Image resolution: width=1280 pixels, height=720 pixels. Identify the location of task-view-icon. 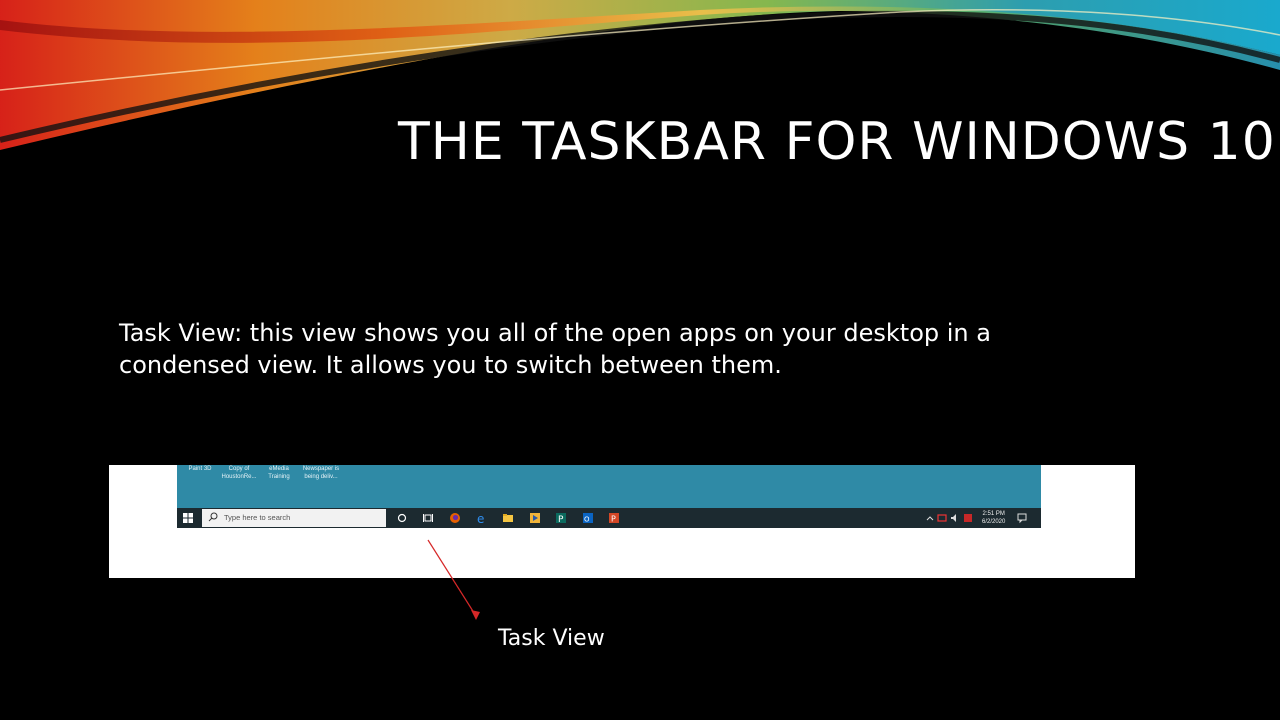
(428, 518).